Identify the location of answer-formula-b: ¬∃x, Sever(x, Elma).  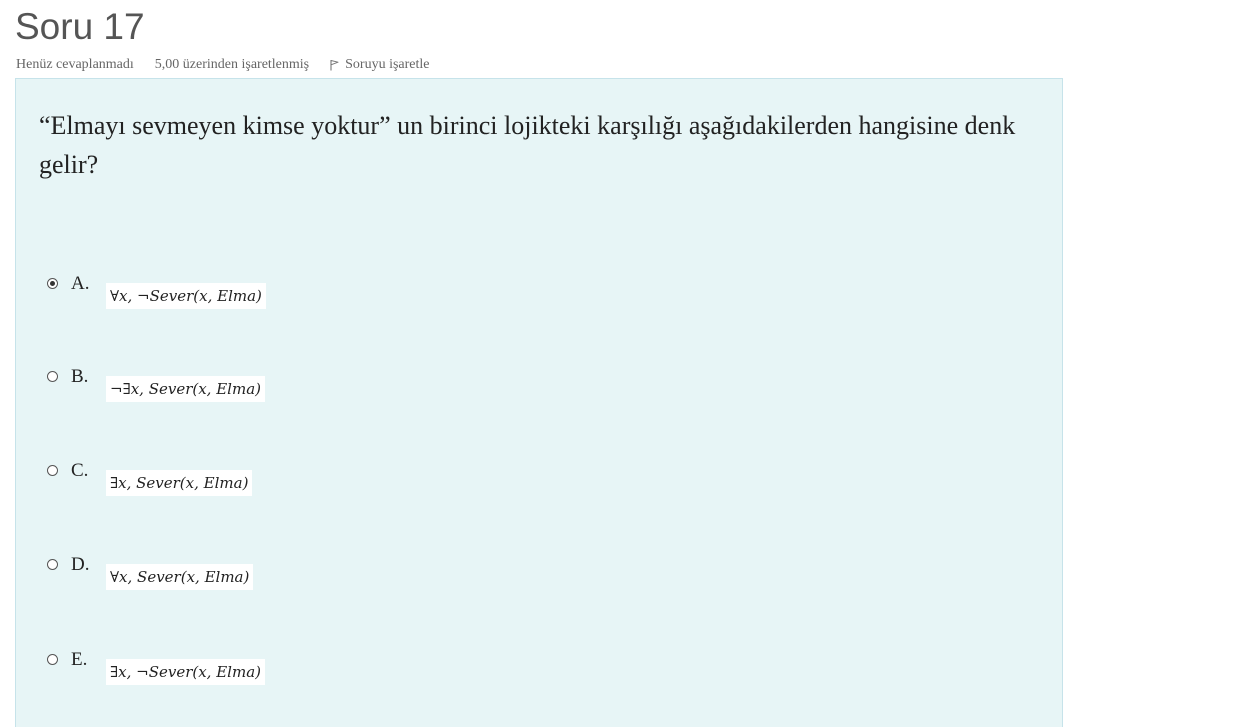
(185, 389).